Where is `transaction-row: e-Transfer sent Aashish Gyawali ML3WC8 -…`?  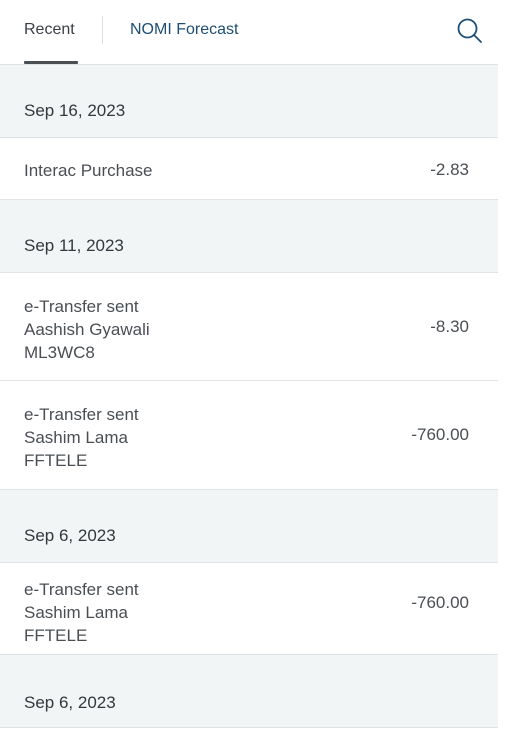
transaction-row: e-Transfer sent Aashish Gyawali ML3WC8 -… is located at coordinates (249, 327).